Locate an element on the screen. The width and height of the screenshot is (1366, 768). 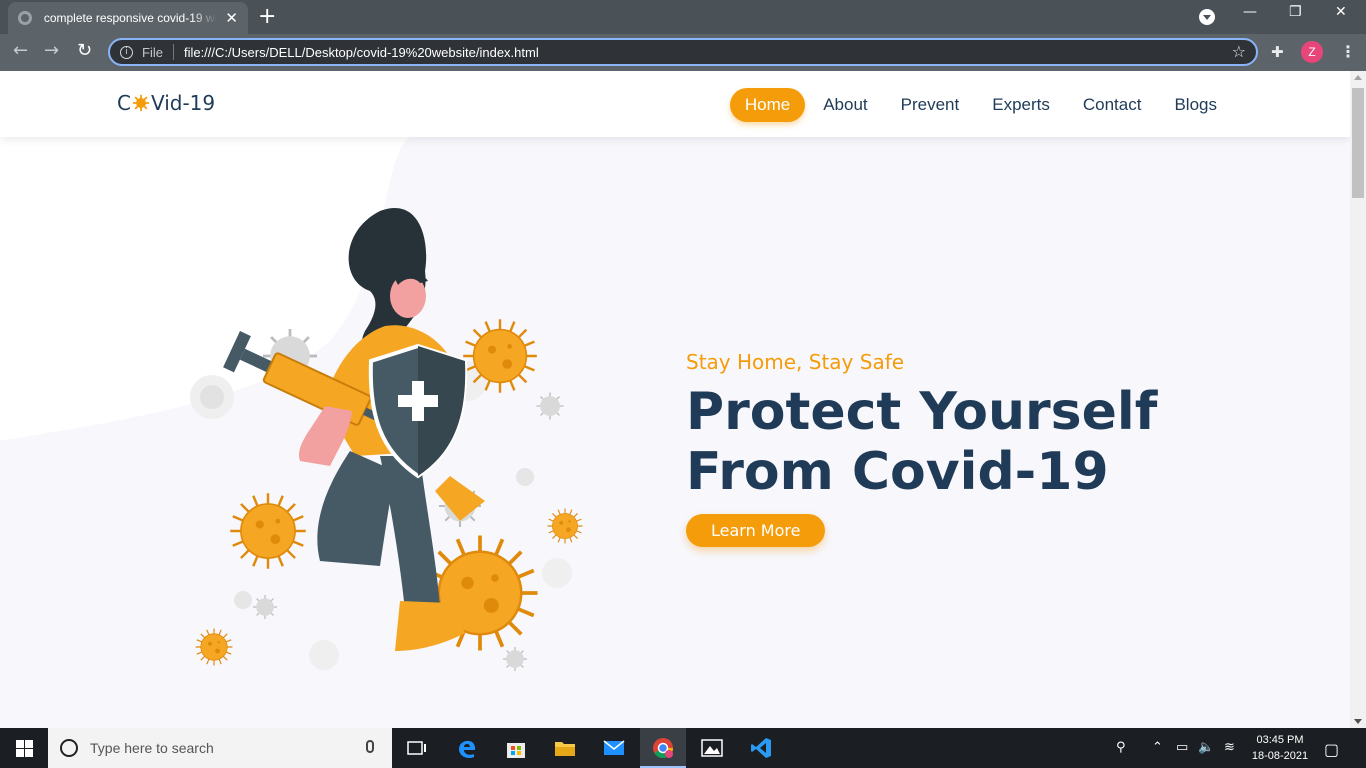
forward-button: → is located at coordinates (51, 50).